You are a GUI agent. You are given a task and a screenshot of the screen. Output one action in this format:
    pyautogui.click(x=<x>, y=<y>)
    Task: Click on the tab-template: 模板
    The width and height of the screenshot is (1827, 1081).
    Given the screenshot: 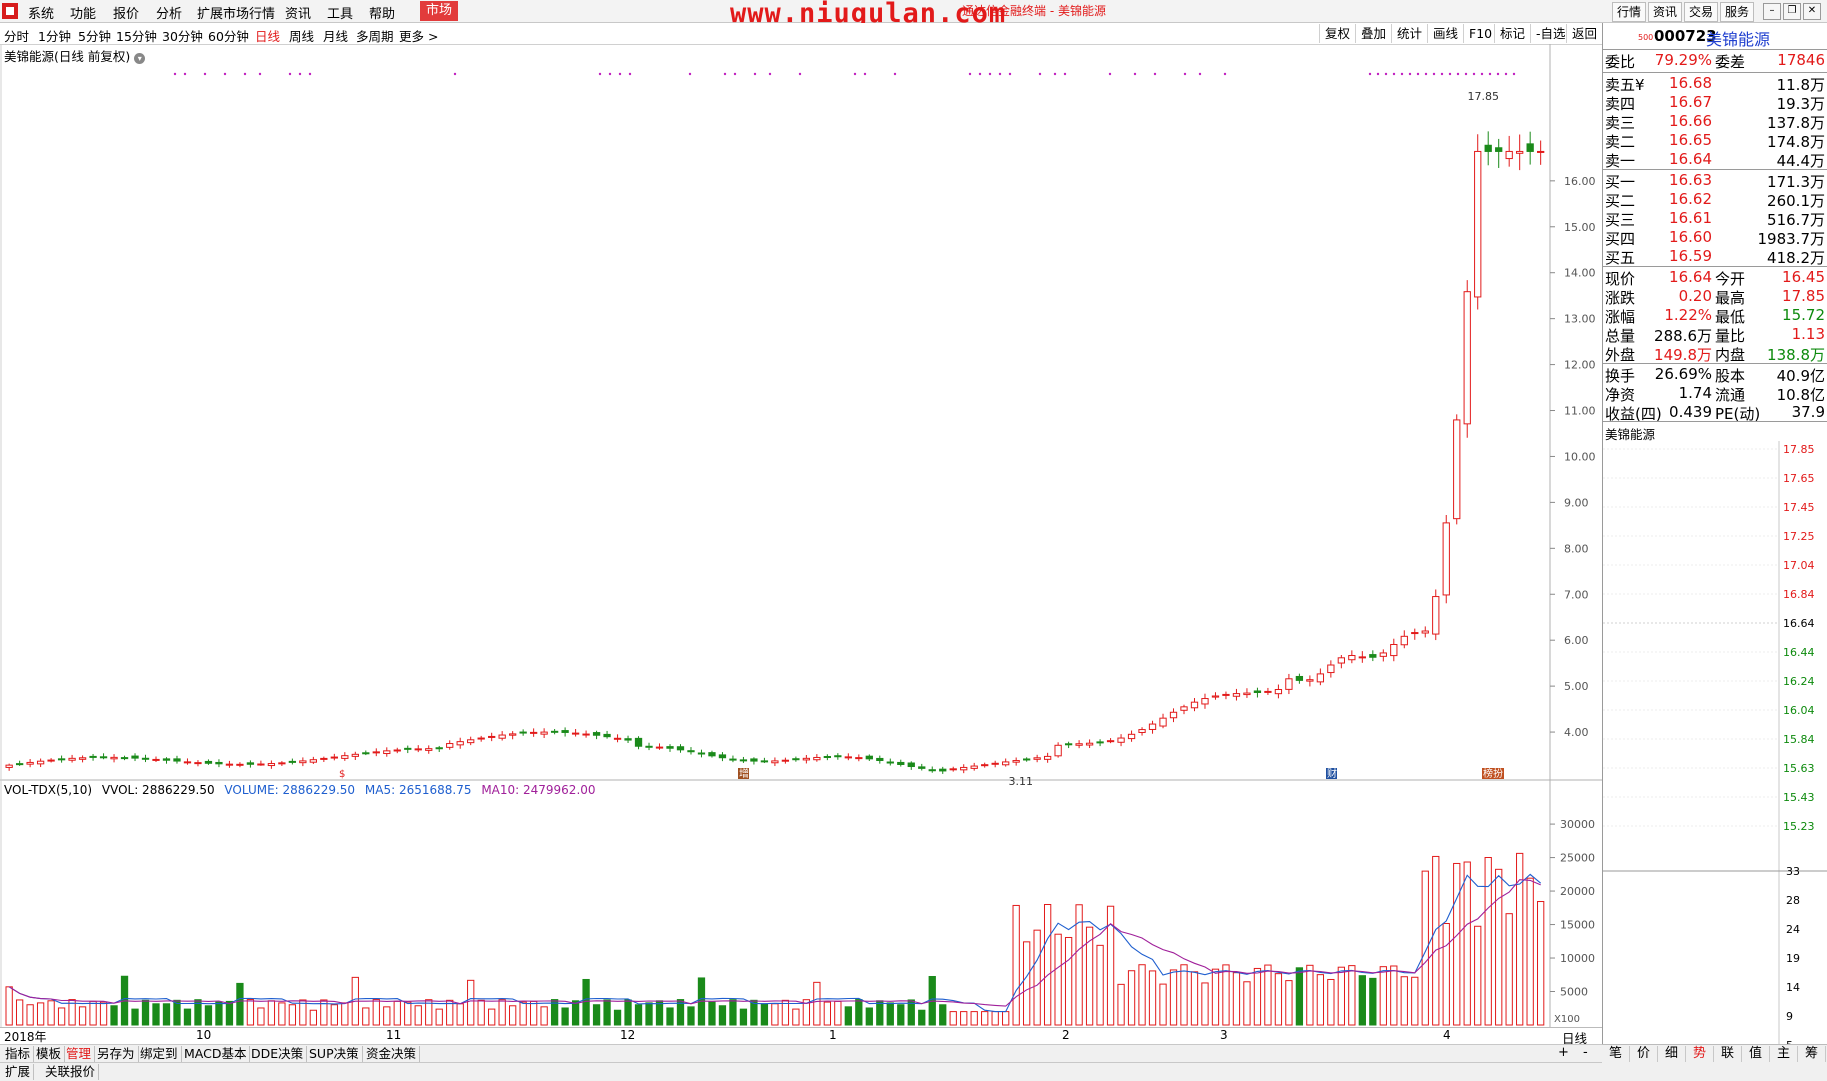 What is the action you would take?
    pyautogui.click(x=49, y=1054)
    